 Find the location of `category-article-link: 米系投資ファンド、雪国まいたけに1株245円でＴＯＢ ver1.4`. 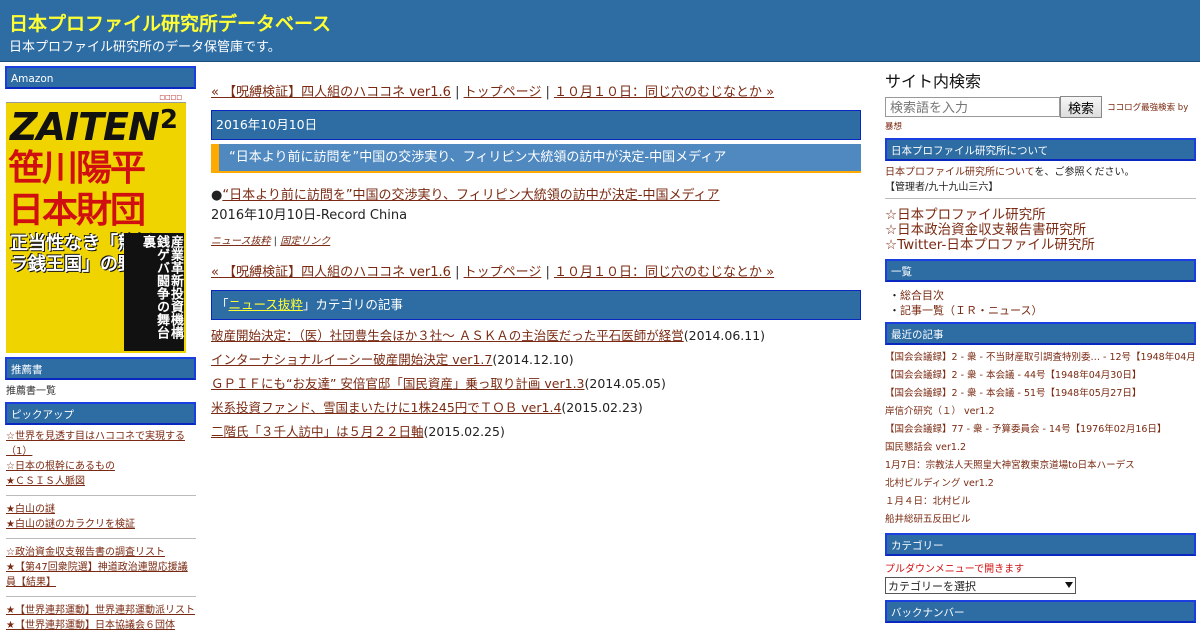

category-article-link: 米系投資ファンド、雪国まいたけに1株245円でＴＯＢ ver1.4 is located at coordinates (386, 407).